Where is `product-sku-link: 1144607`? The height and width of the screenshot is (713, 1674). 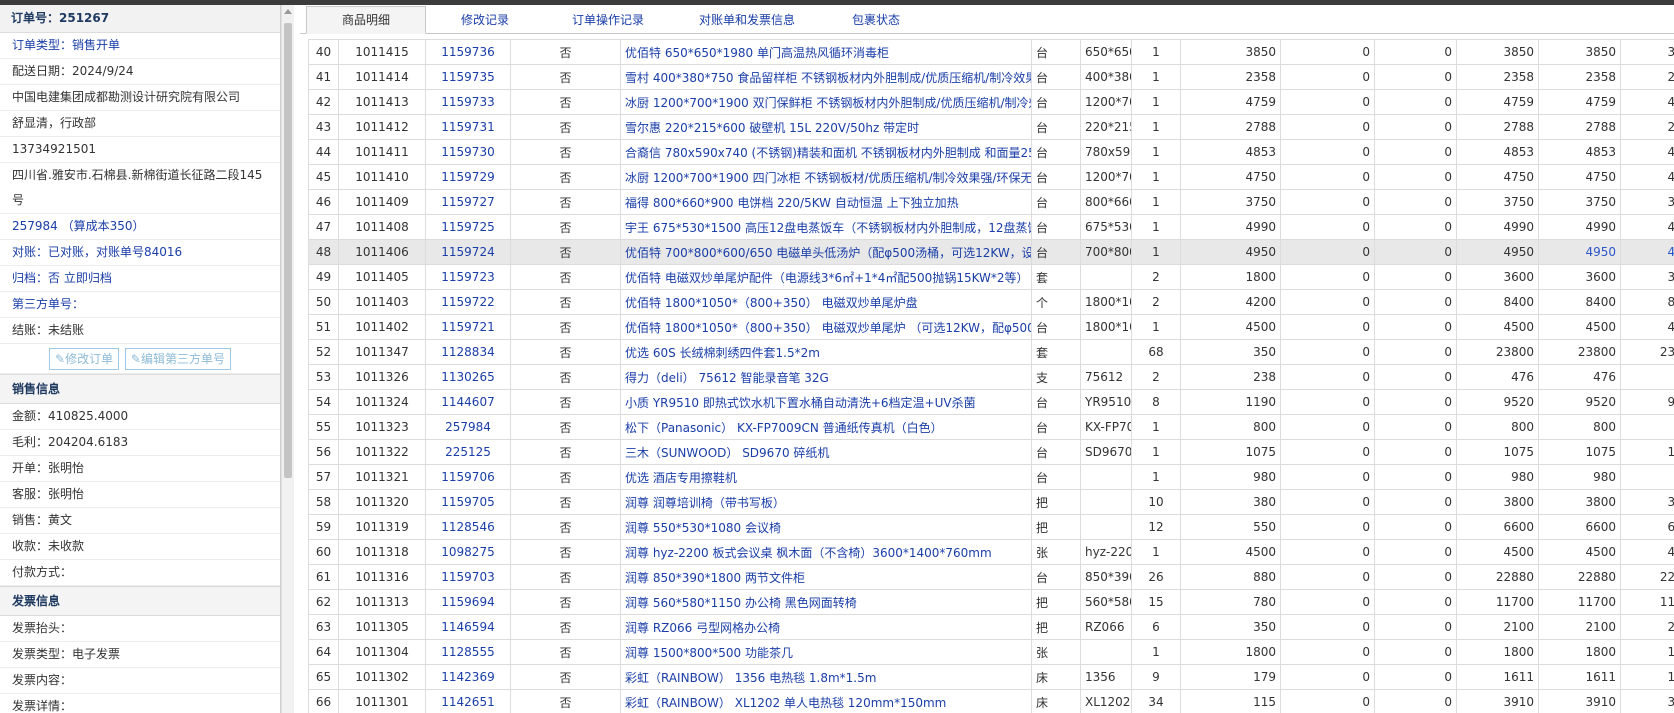 product-sku-link: 1144607 is located at coordinates (468, 402).